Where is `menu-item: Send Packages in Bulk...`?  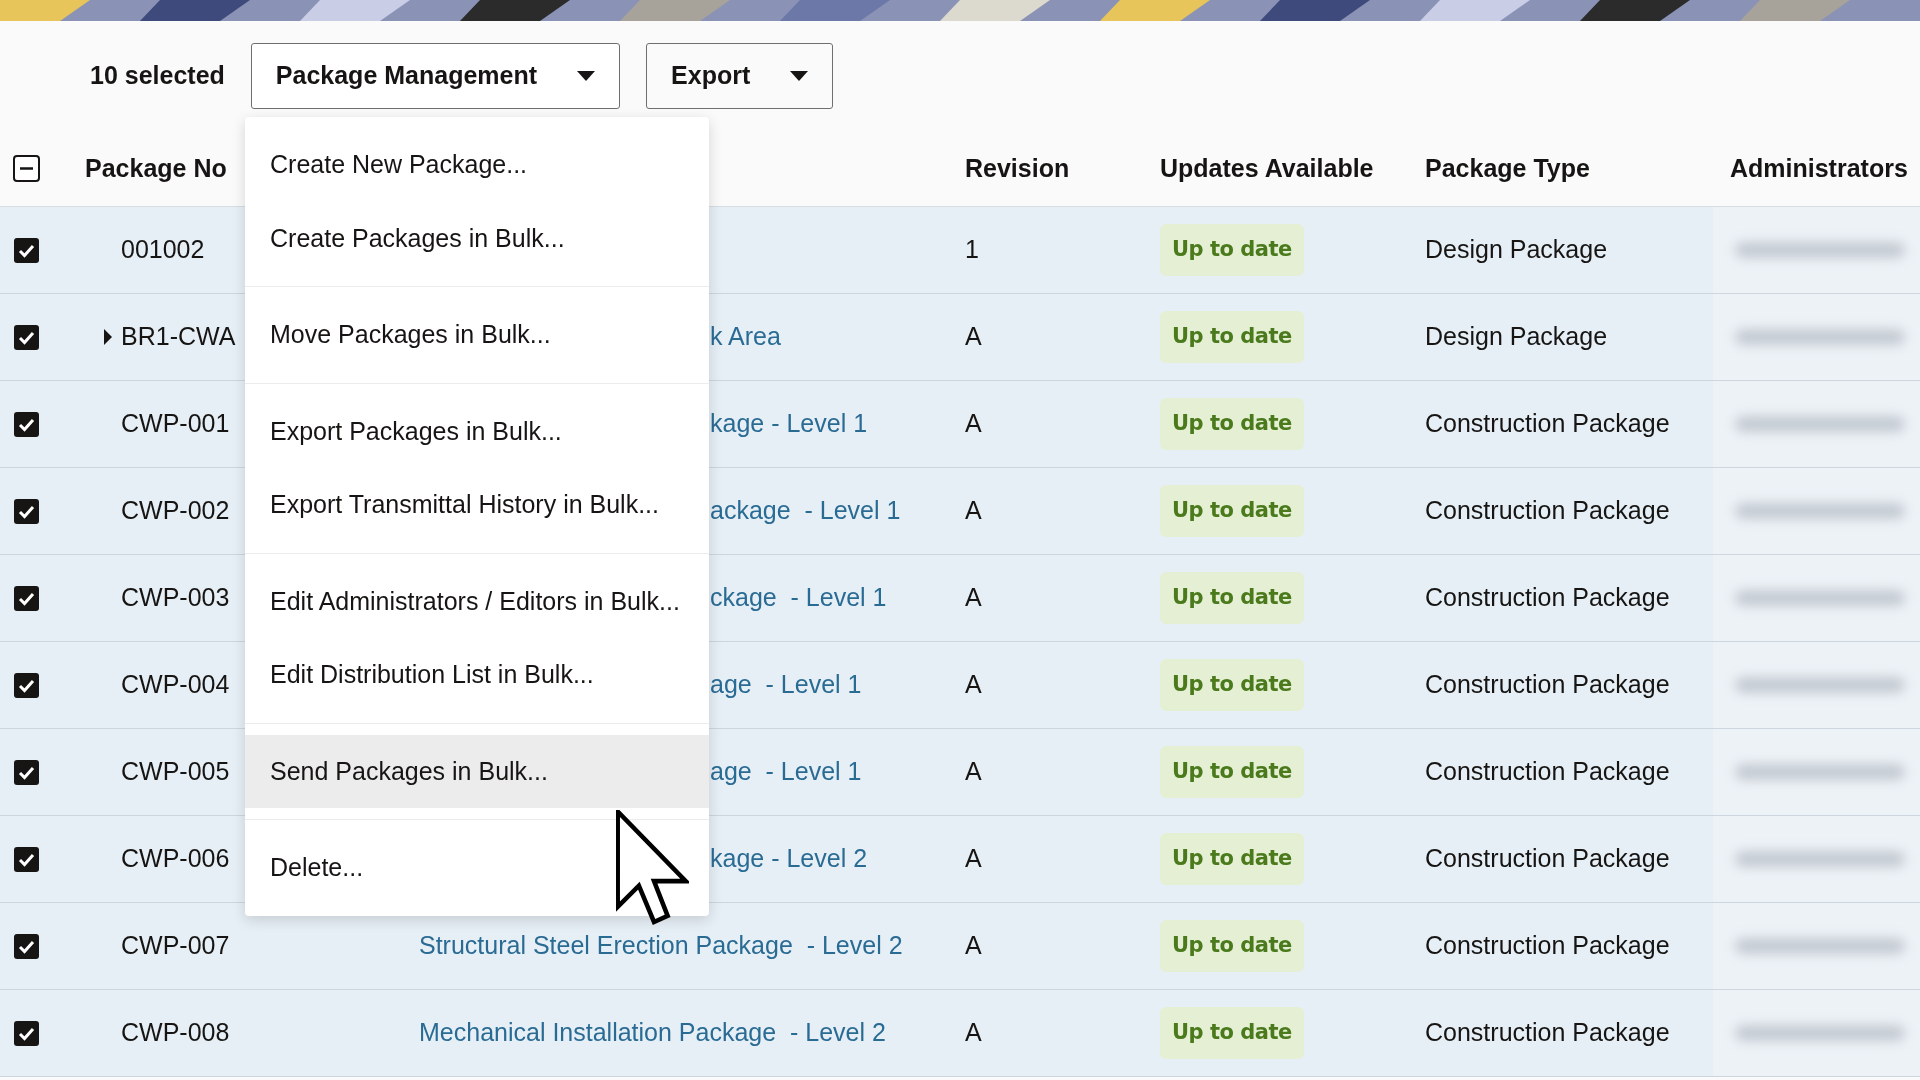 menu-item: Send Packages in Bulk... is located at coordinates (477, 771).